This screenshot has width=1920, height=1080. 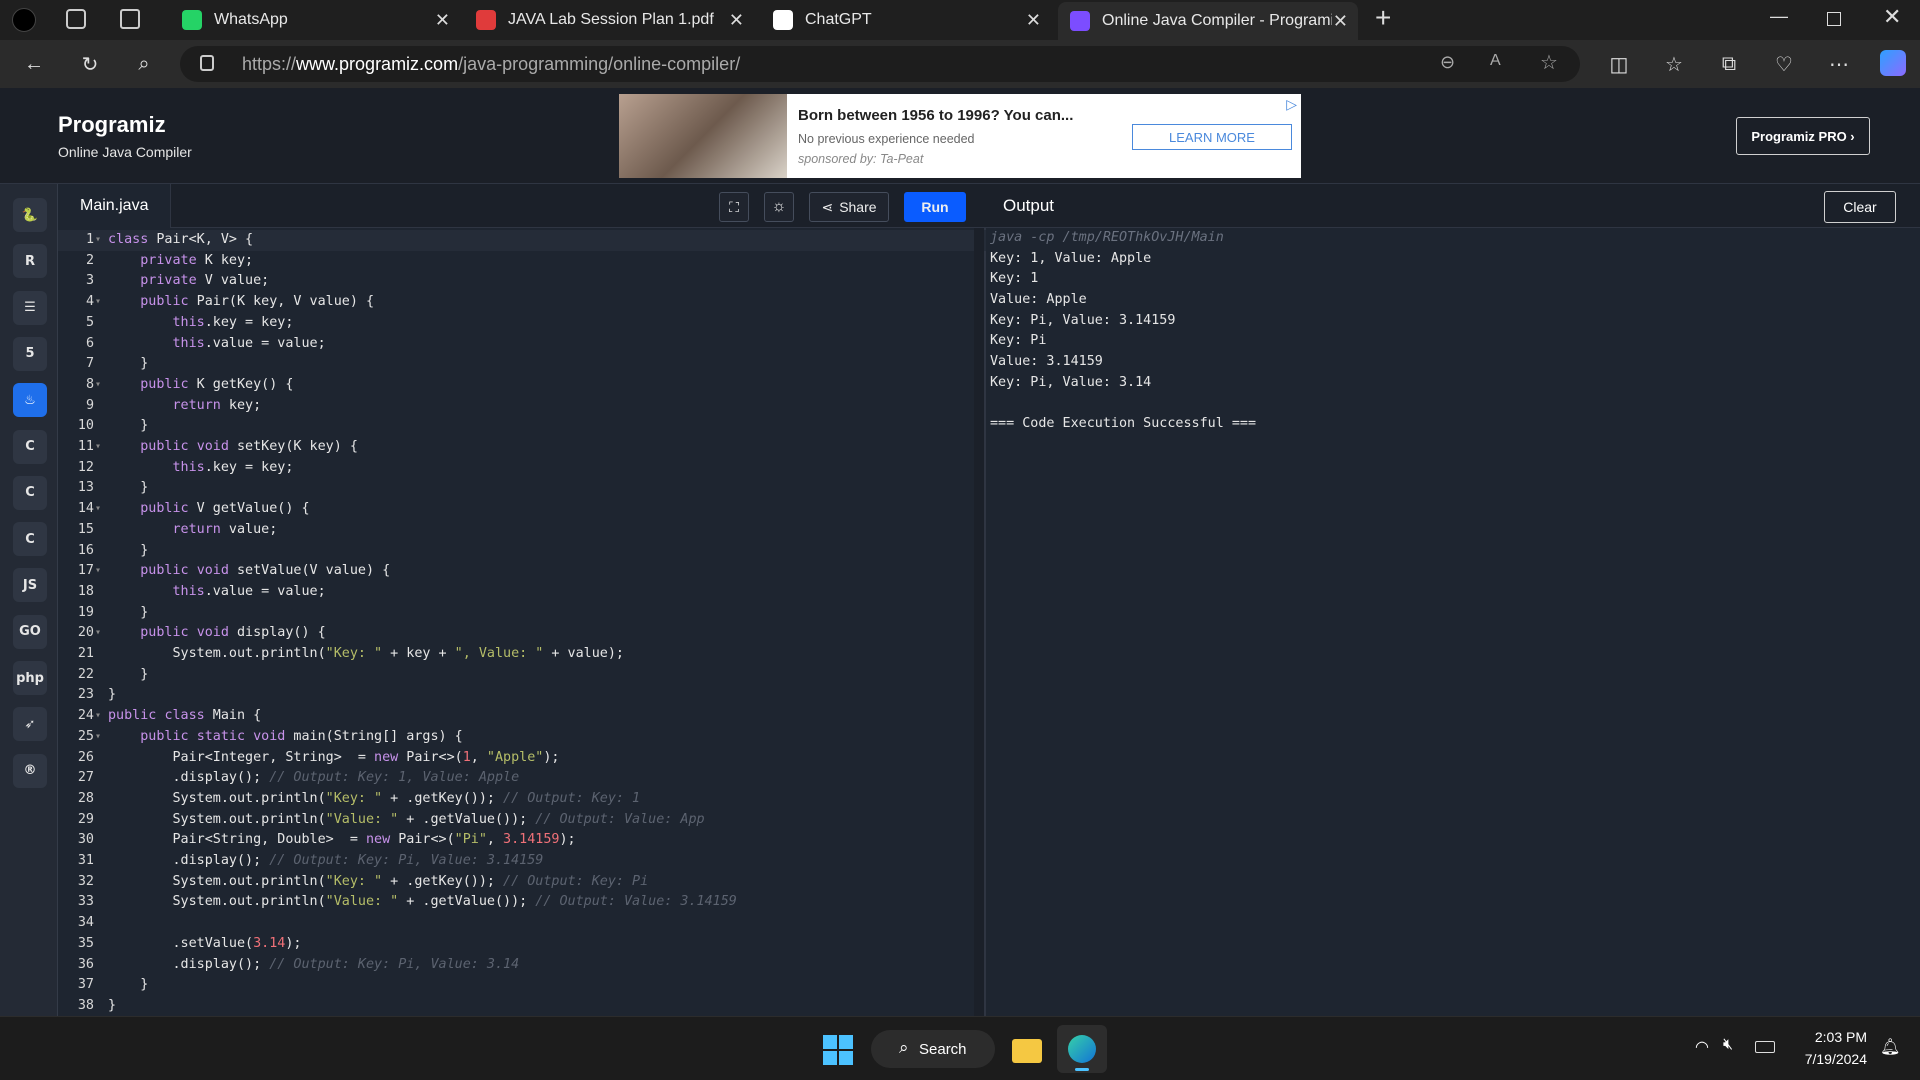 I want to click on code-line: 35 .setValue(3.14);, so click(x=522, y=944).